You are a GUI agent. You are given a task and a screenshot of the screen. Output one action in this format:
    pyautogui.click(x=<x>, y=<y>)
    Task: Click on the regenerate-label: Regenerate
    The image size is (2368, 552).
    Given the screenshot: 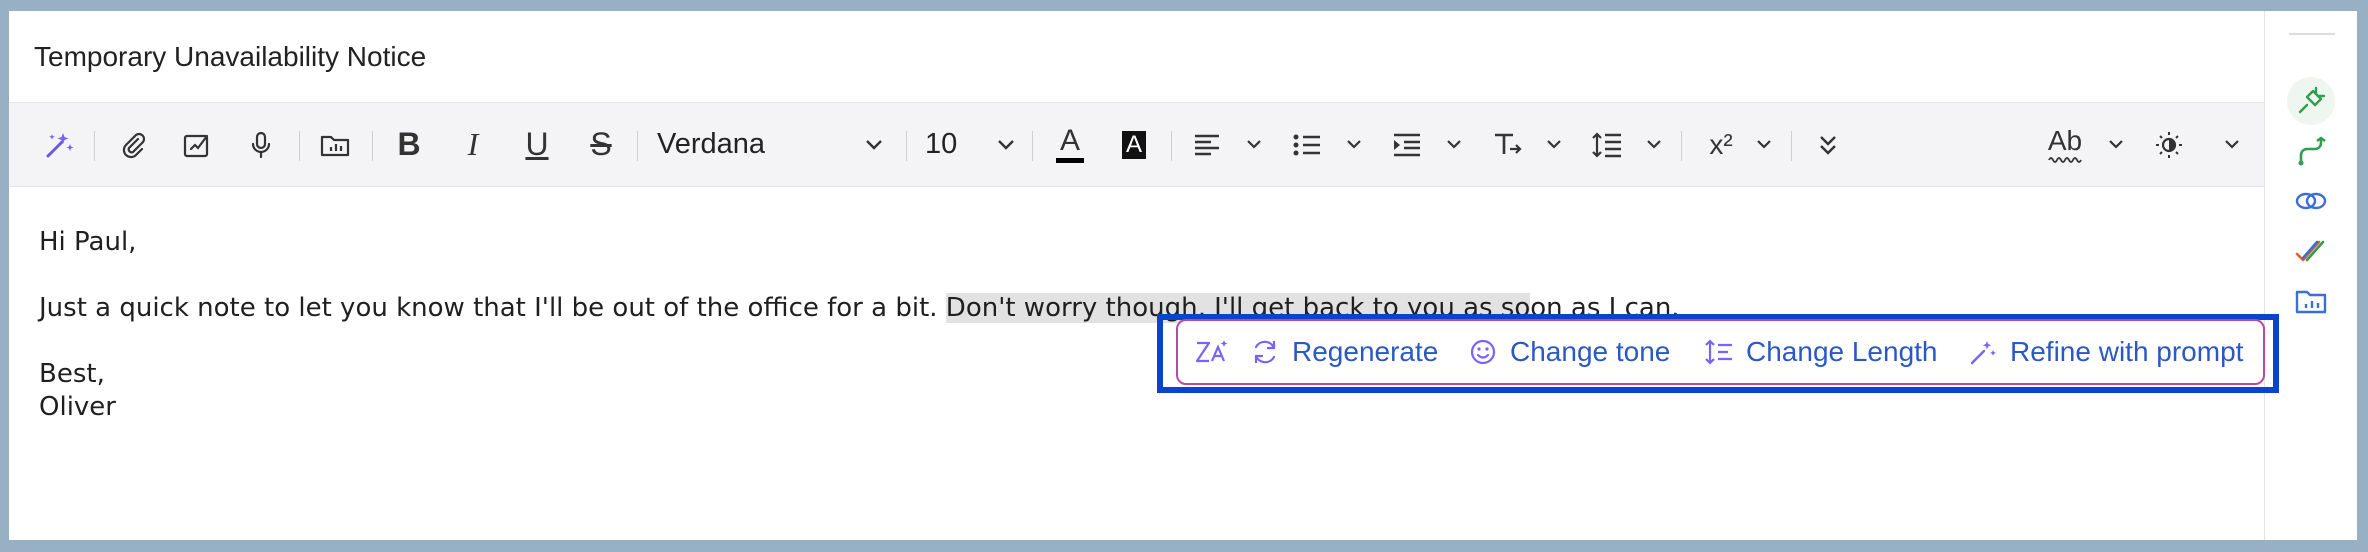 What is the action you would take?
    pyautogui.click(x=1365, y=351)
    